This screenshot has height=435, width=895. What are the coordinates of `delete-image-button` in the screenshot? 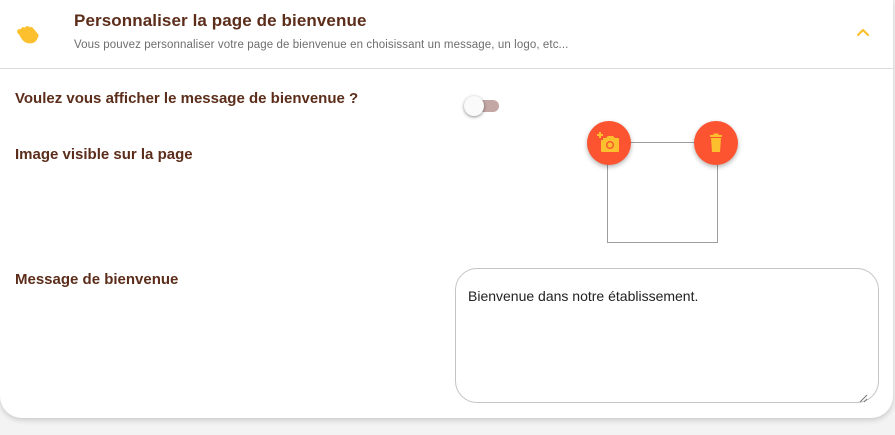 It's located at (716, 143).